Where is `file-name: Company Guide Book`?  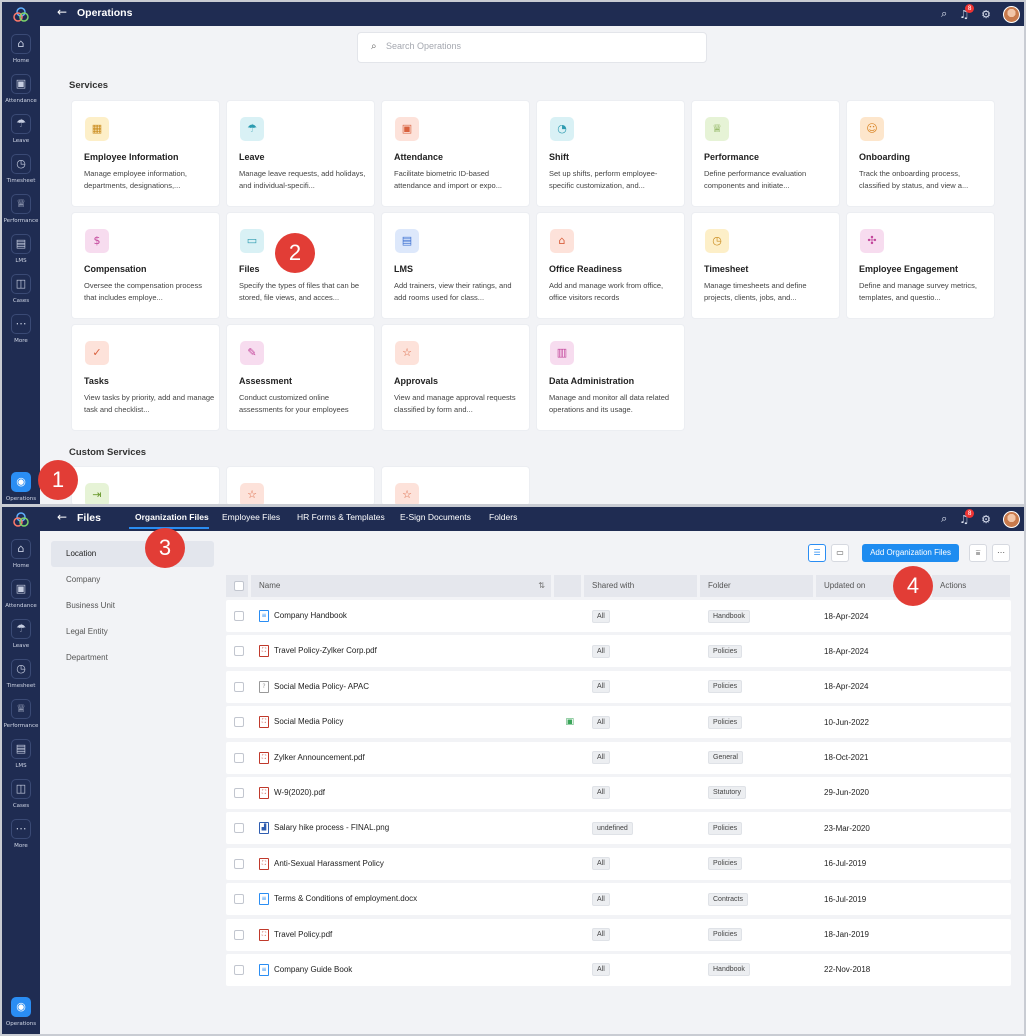
file-name: Company Guide Book is located at coordinates (313, 969).